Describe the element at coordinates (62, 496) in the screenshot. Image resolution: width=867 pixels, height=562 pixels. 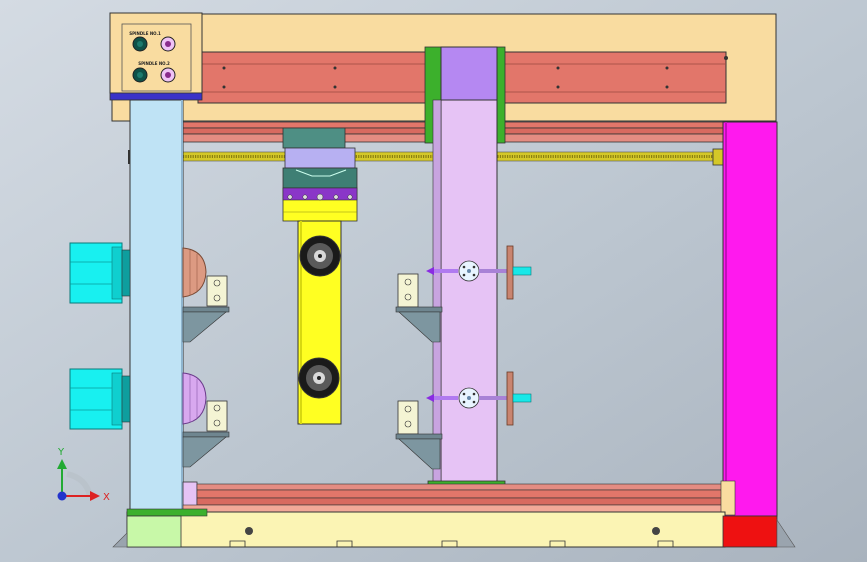
I see `axis-origin-icon` at that location.